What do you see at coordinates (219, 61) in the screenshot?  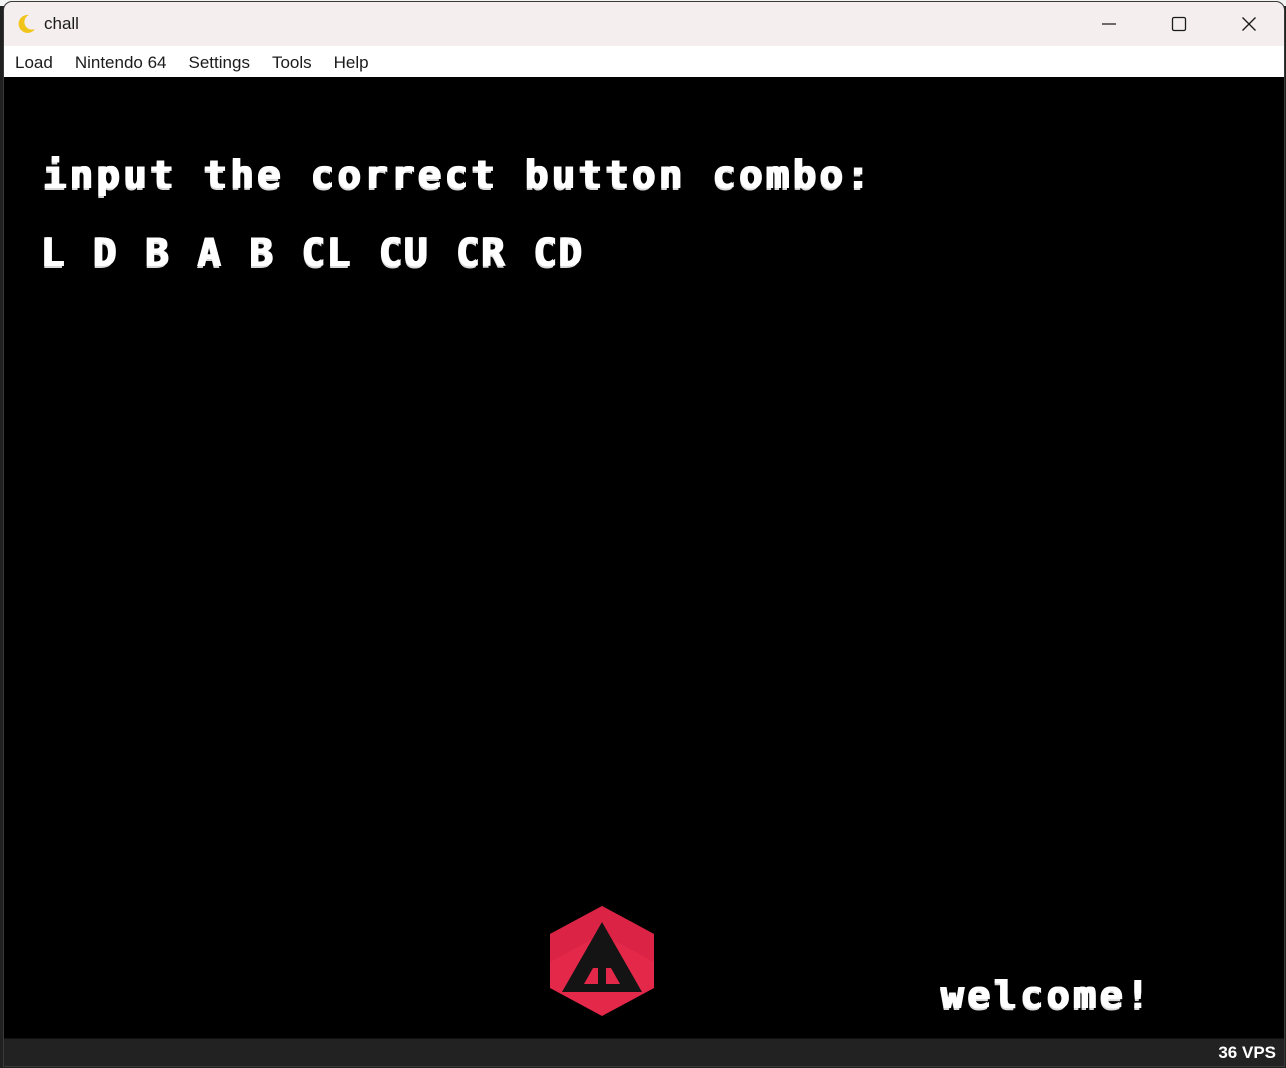 I see `menu-settings: Settings` at bounding box center [219, 61].